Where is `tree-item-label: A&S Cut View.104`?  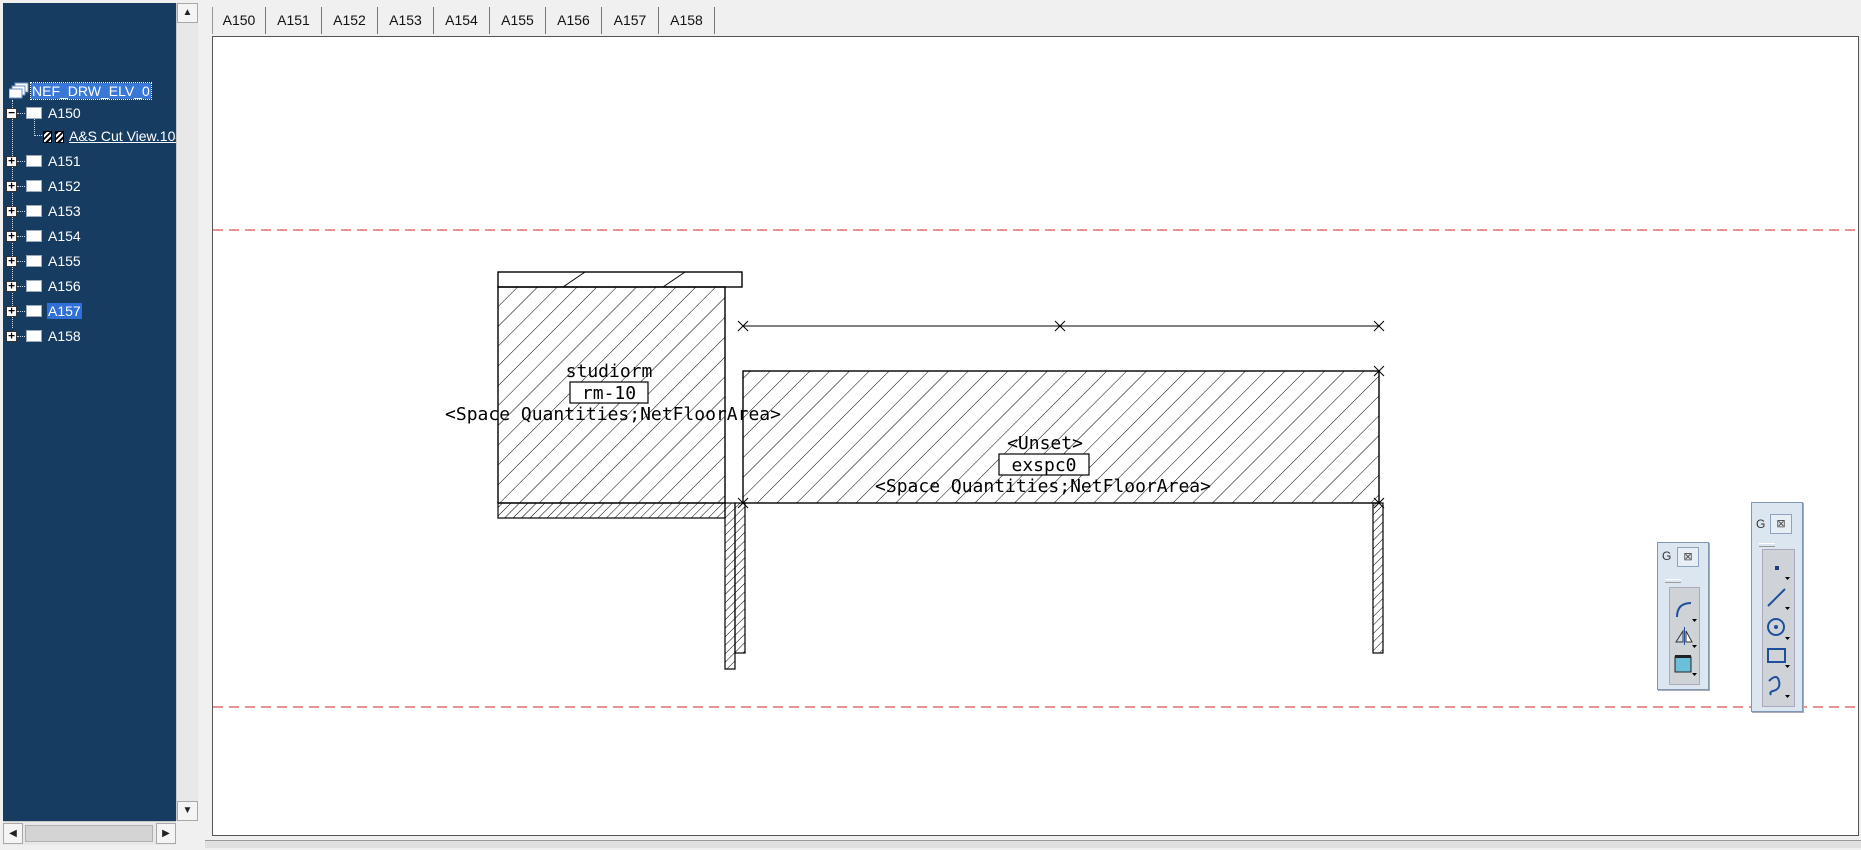
tree-item-label: A&S Cut View.104 is located at coordinates (122, 136).